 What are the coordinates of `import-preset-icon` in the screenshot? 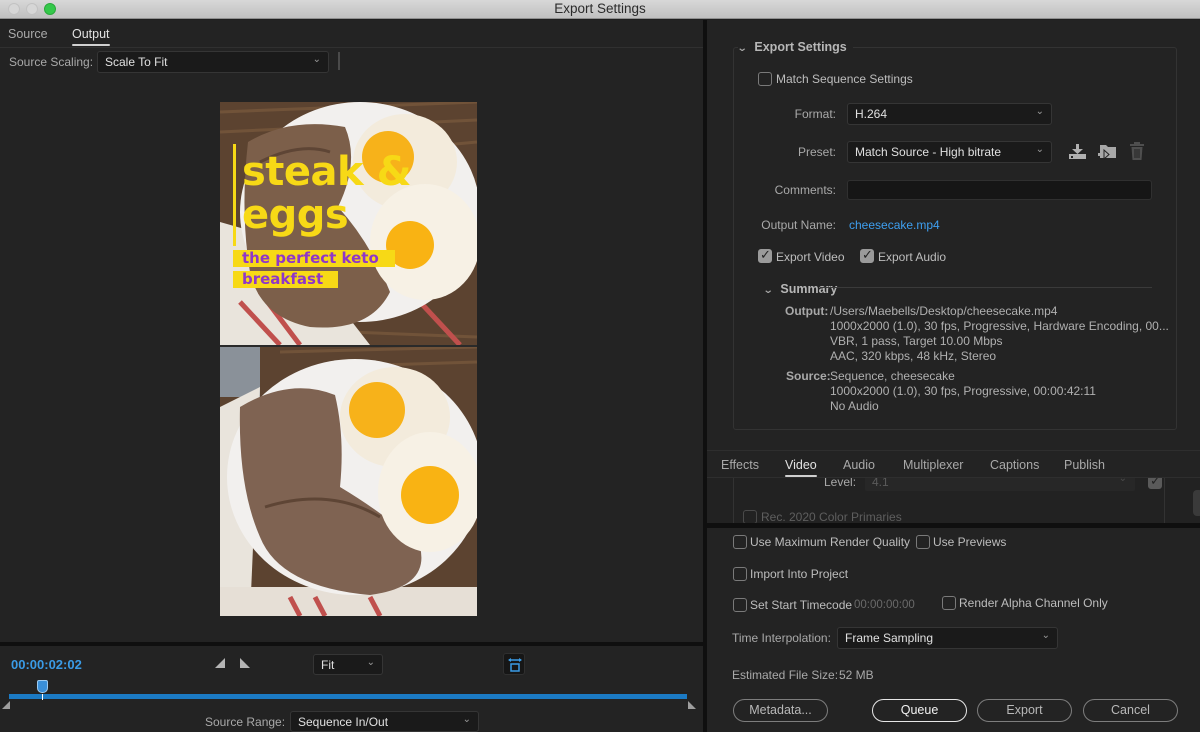 It's located at (1107, 153).